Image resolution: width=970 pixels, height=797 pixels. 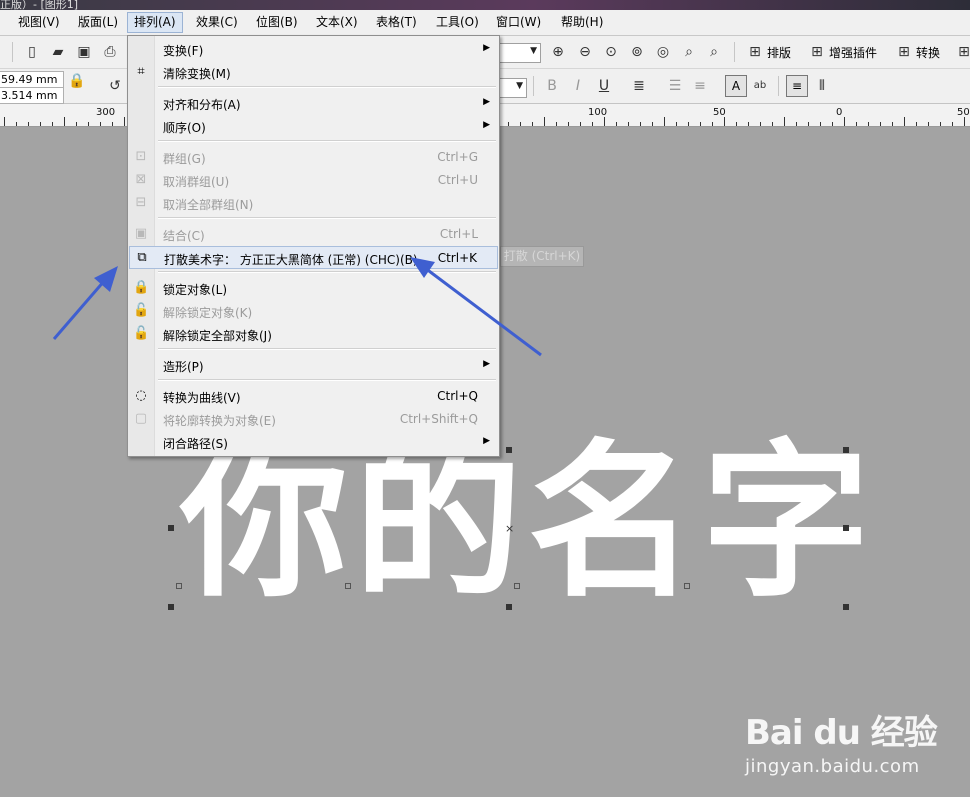 I want to click on enhance-plugin-button: 增强插件, so click(x=853, y=52).